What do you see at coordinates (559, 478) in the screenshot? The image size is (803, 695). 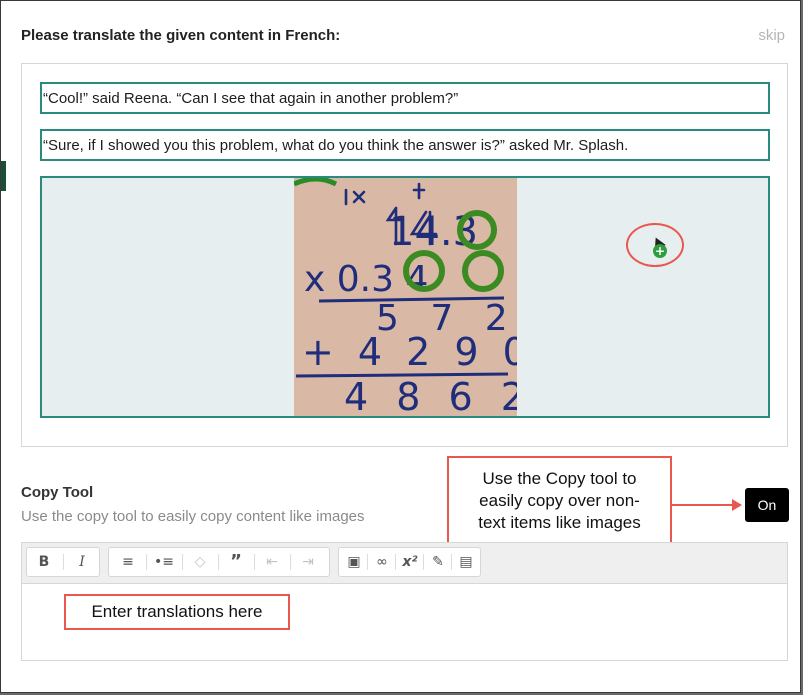 I see `callout-line: Use the Copy tool to` at bounding box center [559, 478].